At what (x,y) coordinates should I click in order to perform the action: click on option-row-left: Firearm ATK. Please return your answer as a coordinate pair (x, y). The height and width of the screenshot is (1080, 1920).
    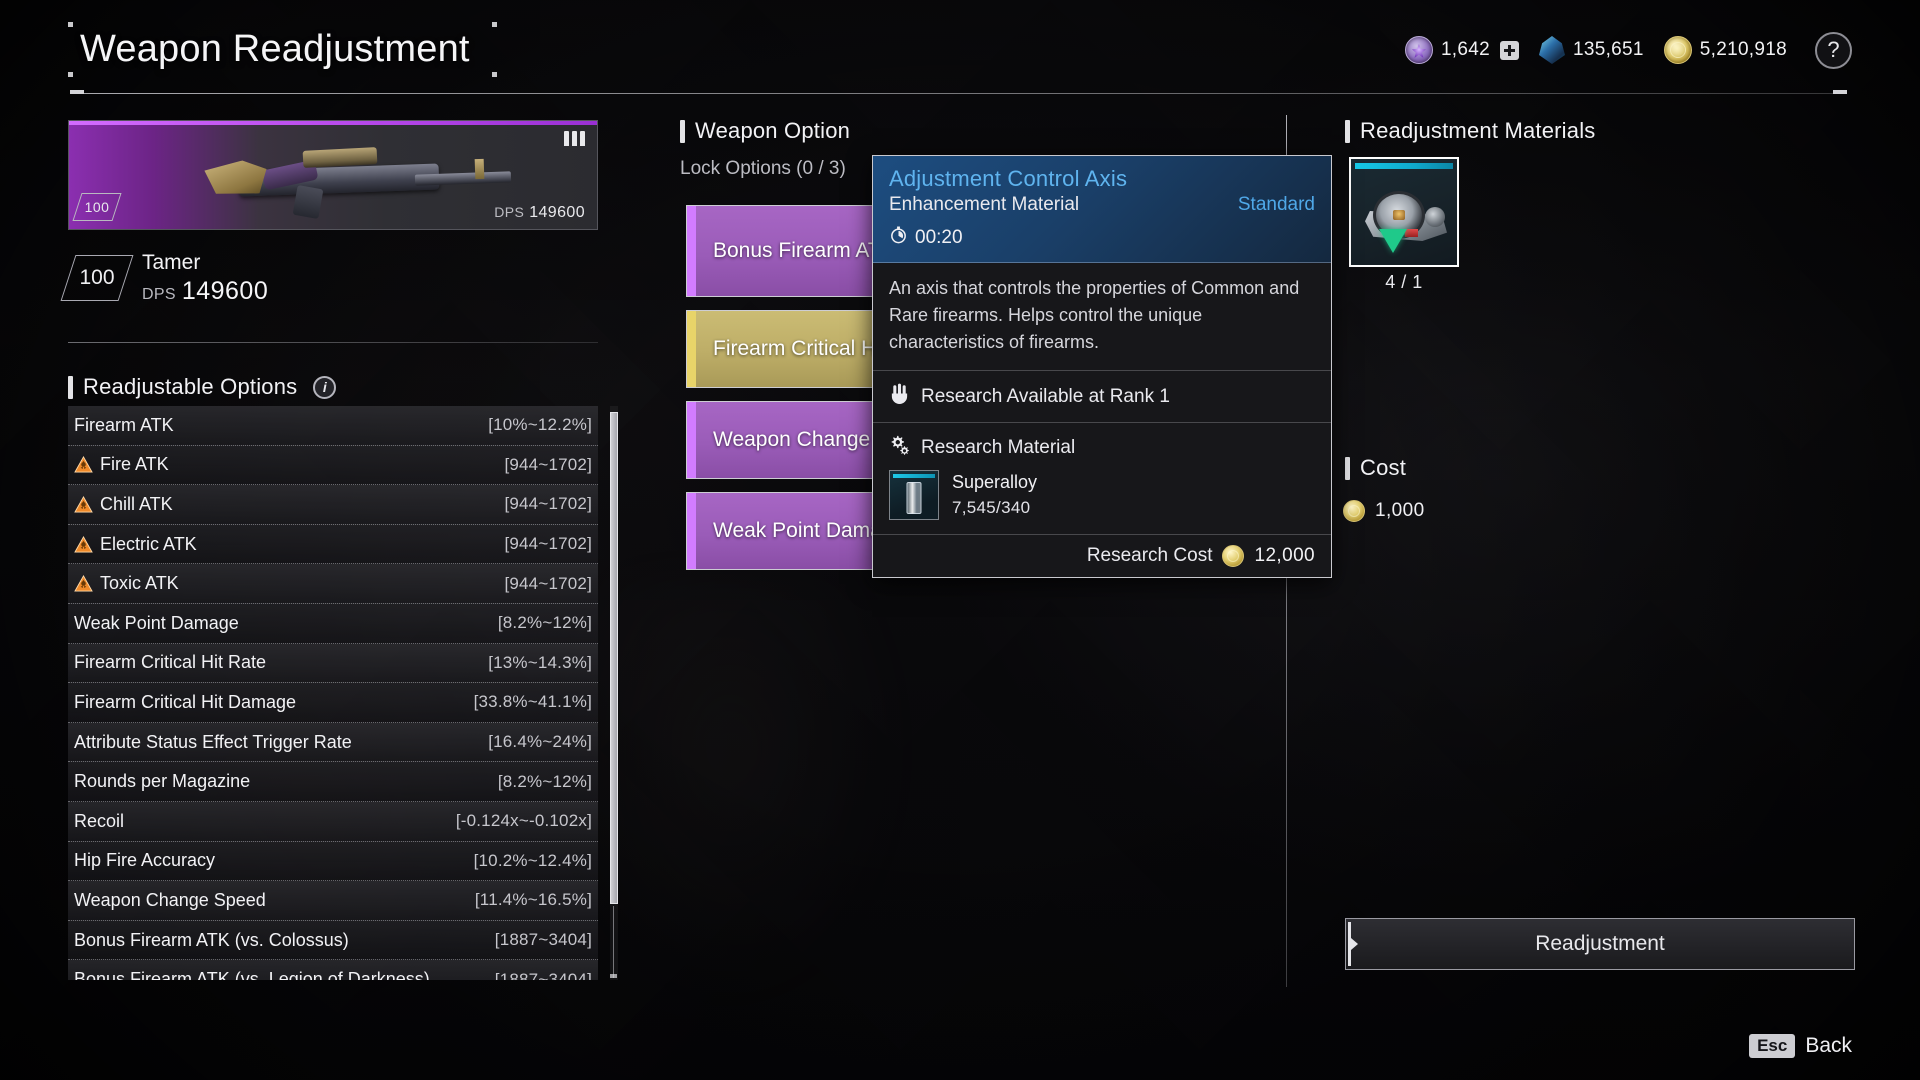
    Looking at the image, I should click on (124, 425).